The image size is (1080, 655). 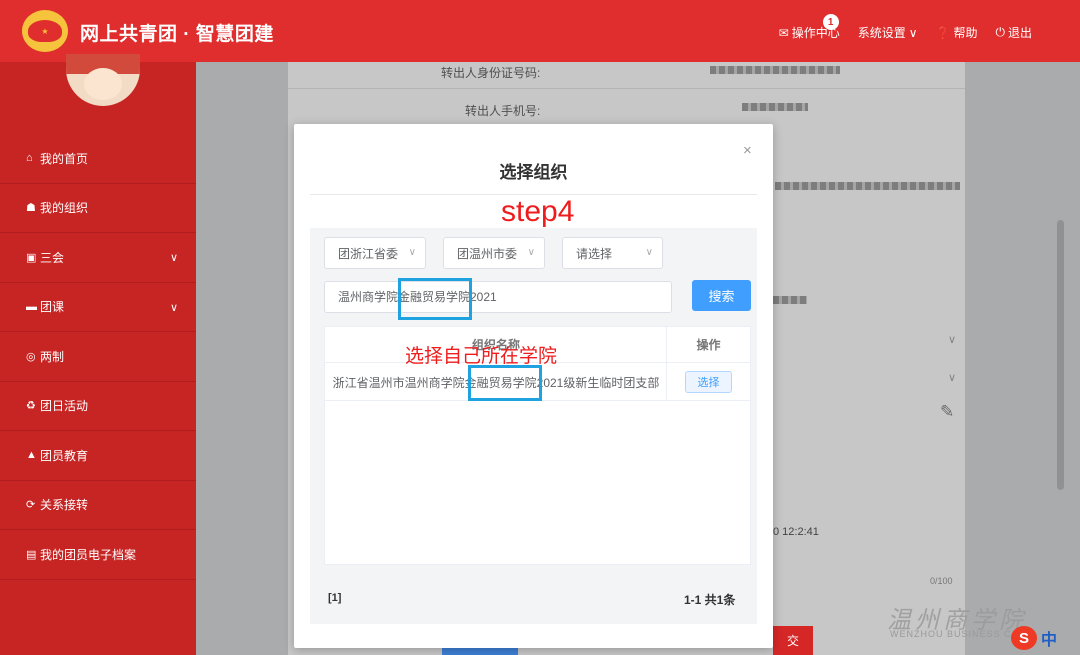 What do you see at coordinates (31, 306) in the screenshot?
I see `folder-icon: ▬` at bounding box center [31, 306].